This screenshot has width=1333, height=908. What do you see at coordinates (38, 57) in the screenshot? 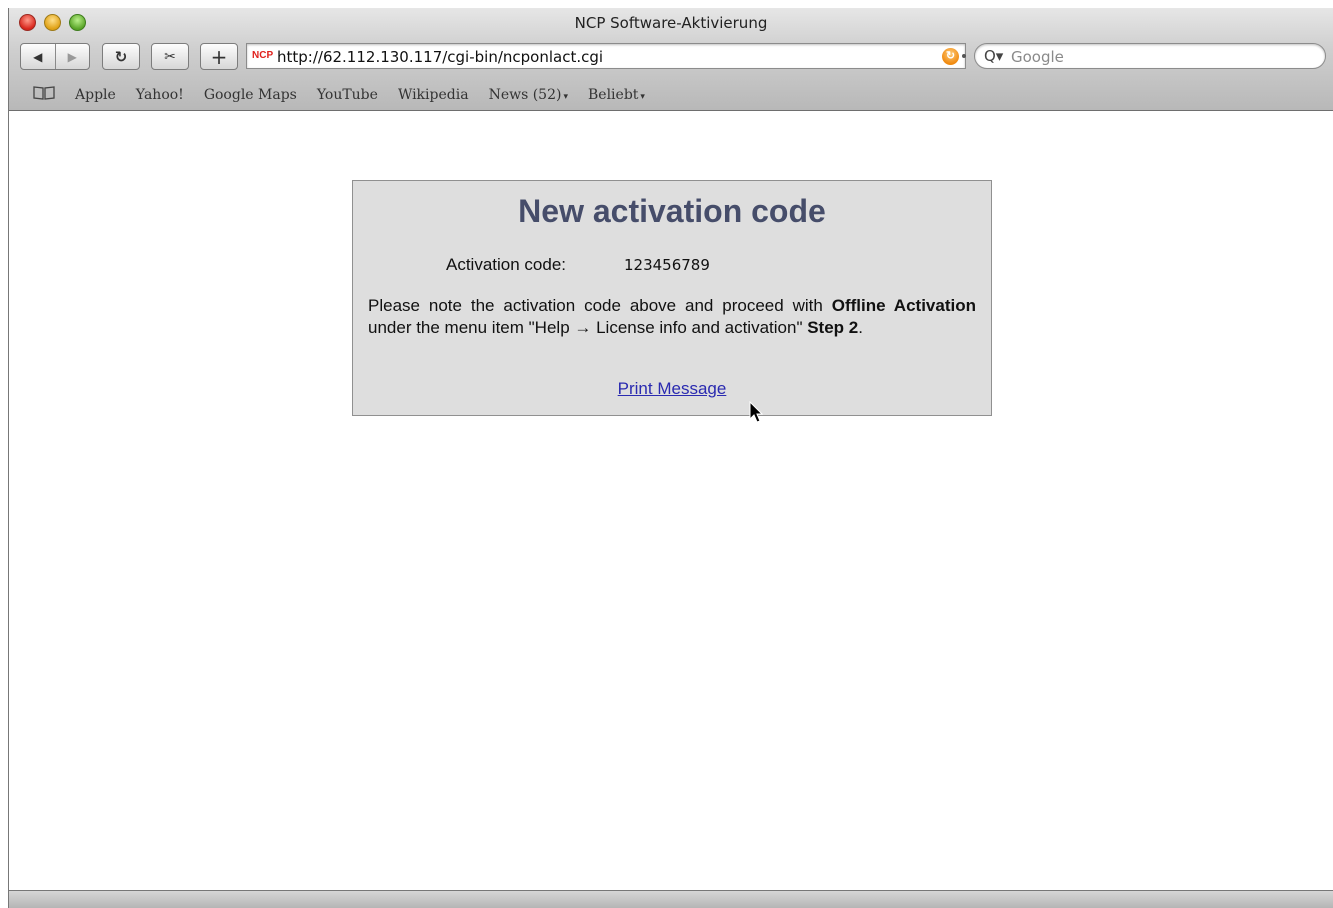
I see `back-icon: ◀` at bounding box center [38, 57].